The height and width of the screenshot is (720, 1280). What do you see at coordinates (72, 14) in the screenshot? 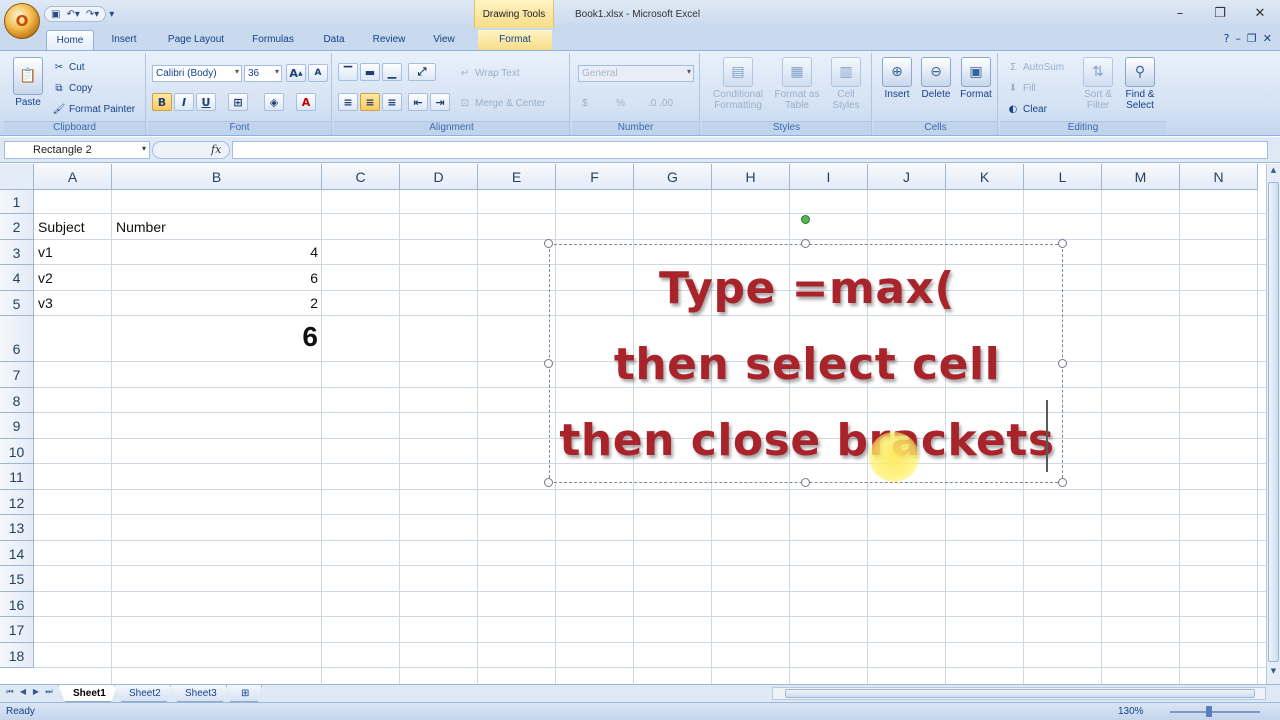
I see `undo-icon: ↶▾` at bounding box center [72, 14].